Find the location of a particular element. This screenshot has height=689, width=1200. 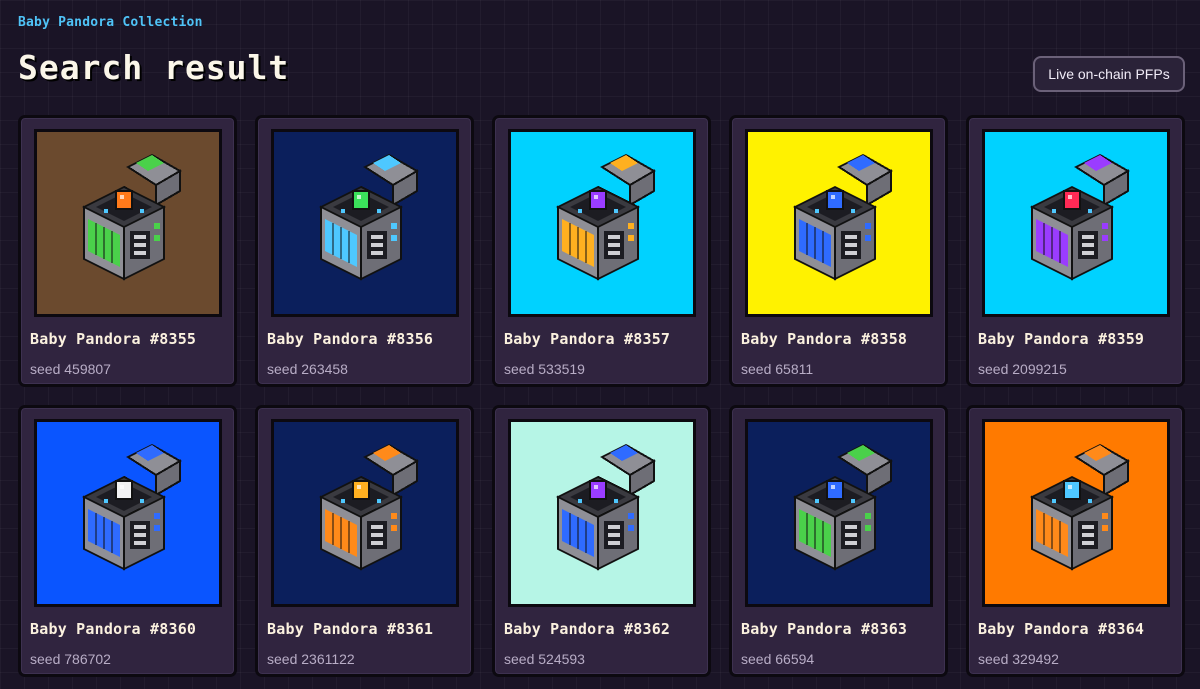

pfp-seed: seed 786702 is located at coordinates (70, 659).